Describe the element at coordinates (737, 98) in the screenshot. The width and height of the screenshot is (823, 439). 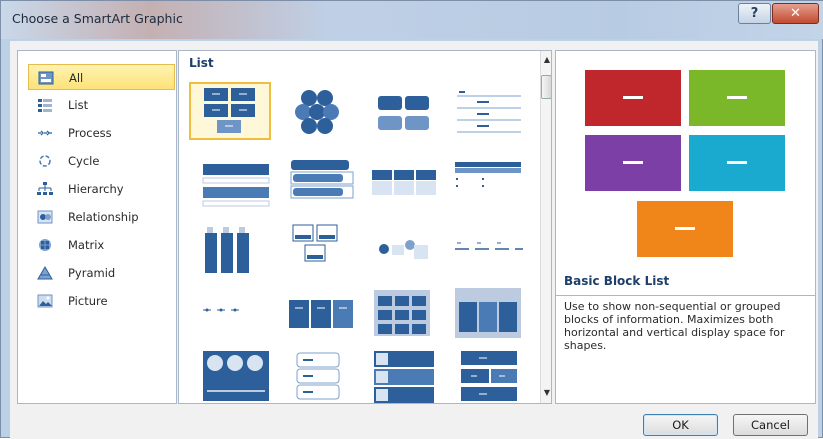
I see `preview-block-green` at that location.